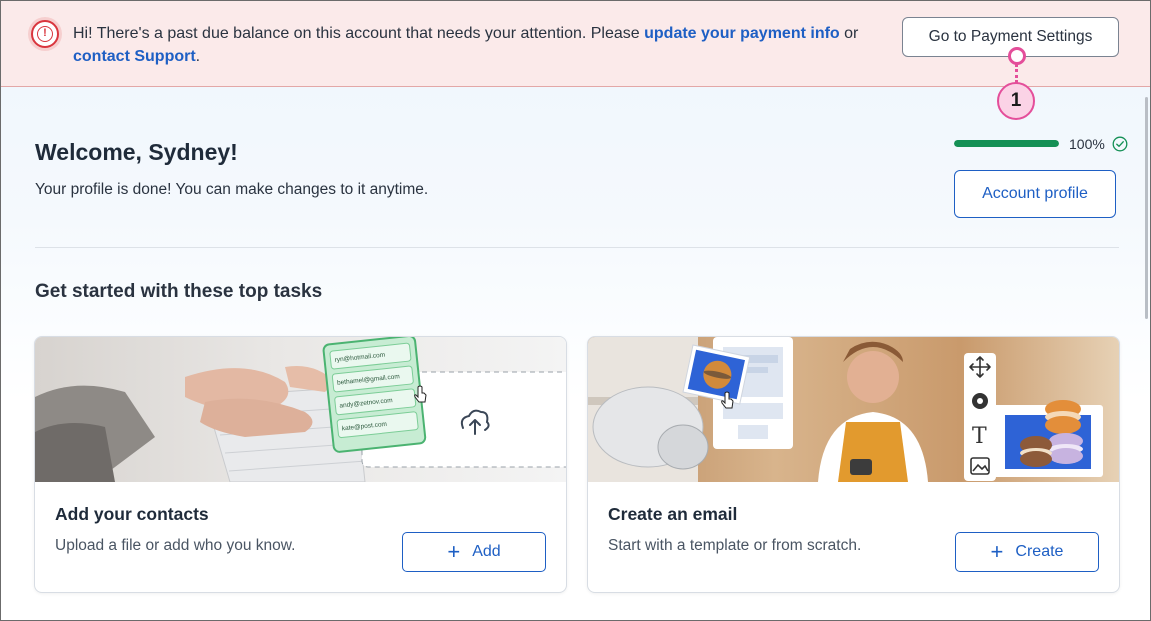 Image resolution: width=1151 pixels, height=621 pixels. Describe the element at coordinates (179, 291) in the screenshot. I see `top-tasks-heading: Get started with these top tasks` at that location.